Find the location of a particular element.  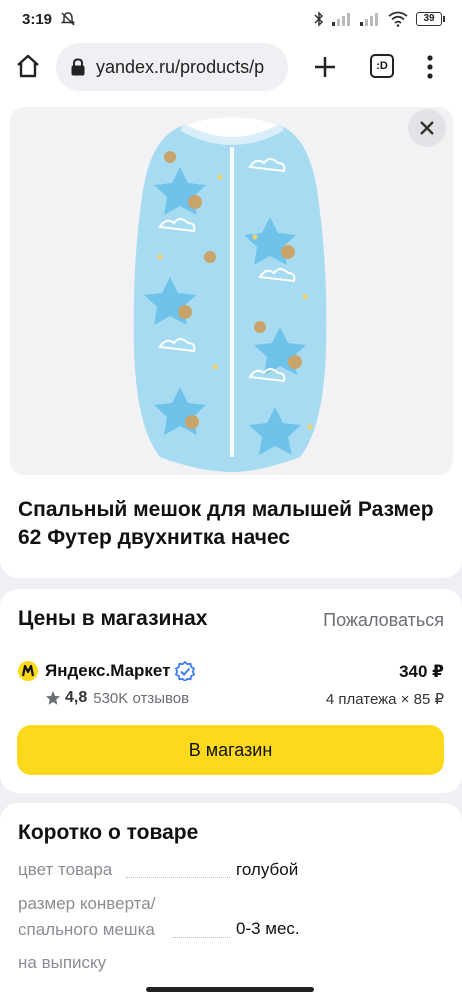

url-text: yandex.ru/products/p is located at coordinates (180, 66).